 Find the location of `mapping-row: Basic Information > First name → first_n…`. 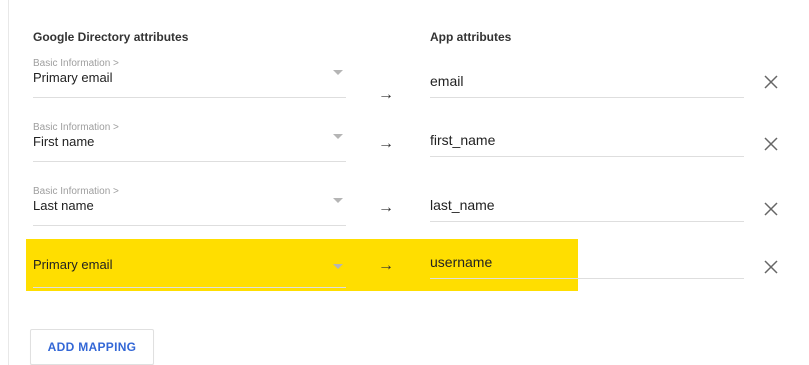

mapping-row: Basic Information > First name → first_n… is located at coordinates (404, 142).